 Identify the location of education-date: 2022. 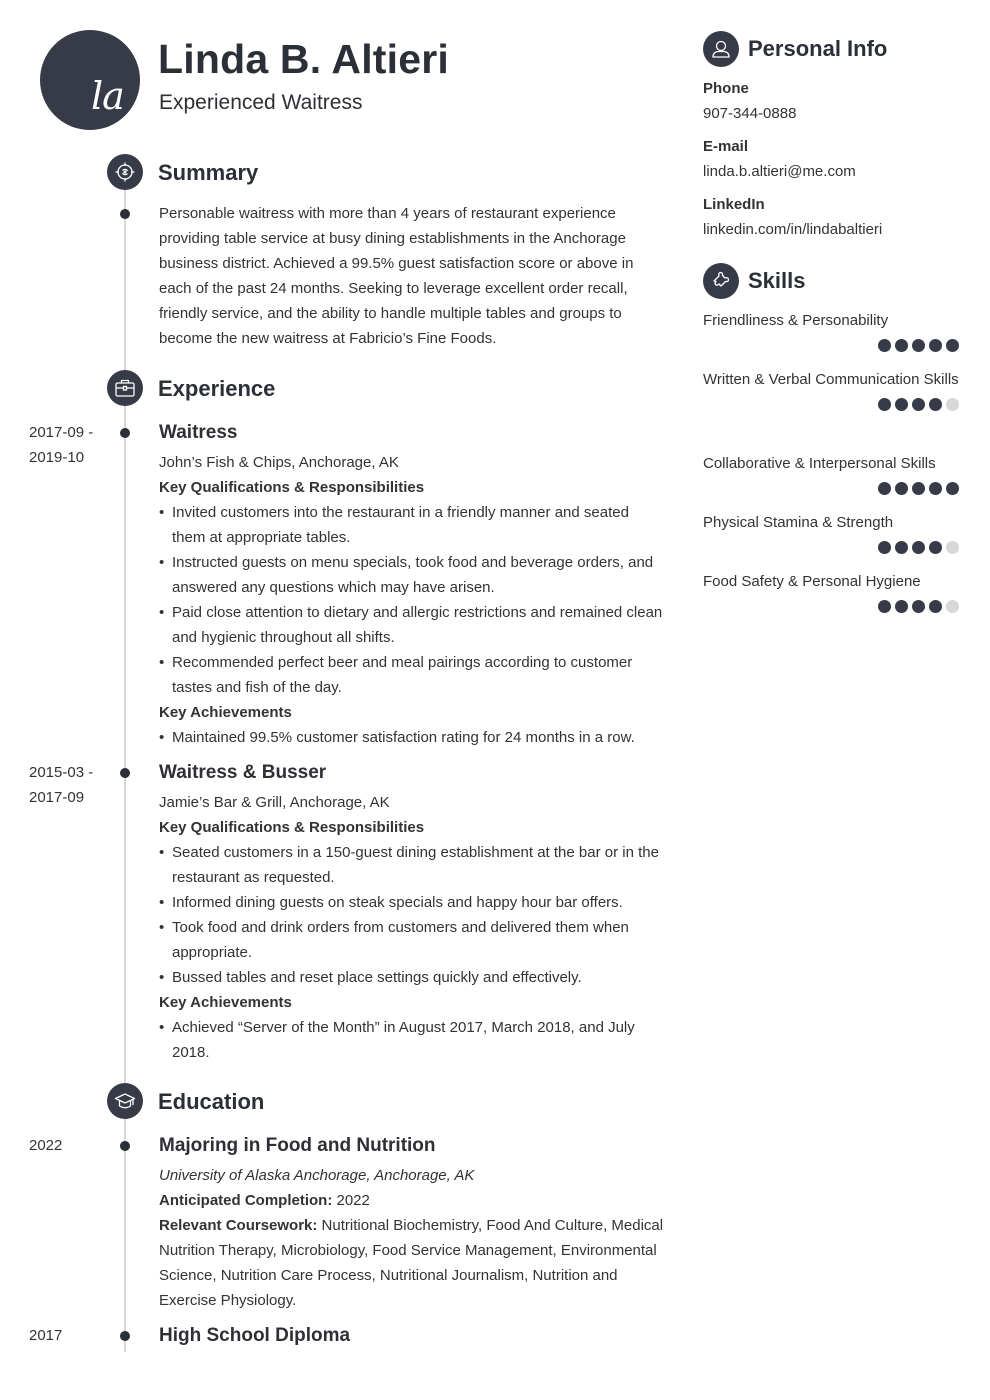
(46, 1145).